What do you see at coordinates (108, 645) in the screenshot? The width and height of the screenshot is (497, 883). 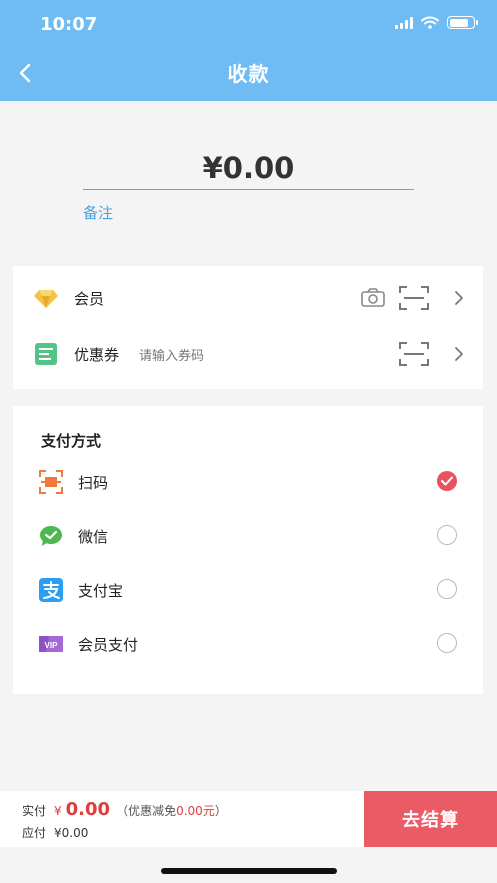 I see `payment-label-vip: 会员支付` at bounding box center [108, 645].